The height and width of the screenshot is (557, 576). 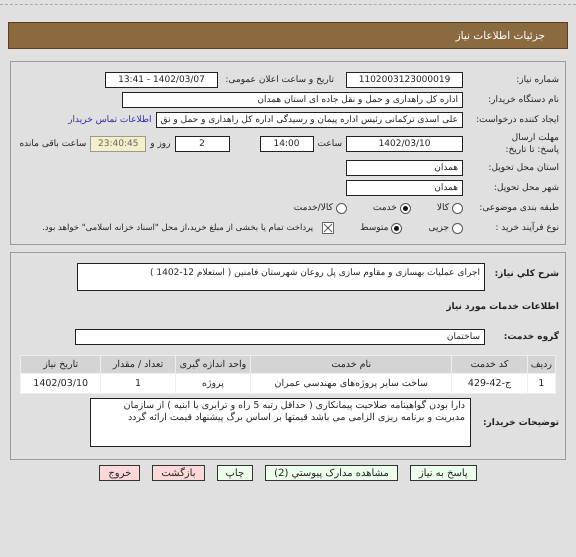 What do you see at coordinates (287, 144) in the screenshot?
I see `deadline-time-field: 14:00` at bounding box center [287, 144].